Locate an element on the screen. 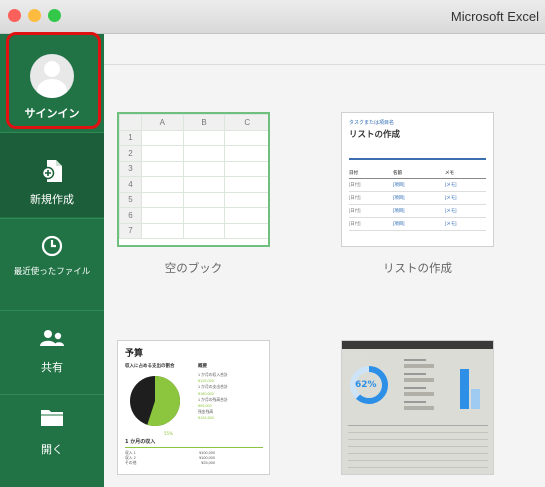  window-title: Microsoft Excel is located at coordinates (494, 16).